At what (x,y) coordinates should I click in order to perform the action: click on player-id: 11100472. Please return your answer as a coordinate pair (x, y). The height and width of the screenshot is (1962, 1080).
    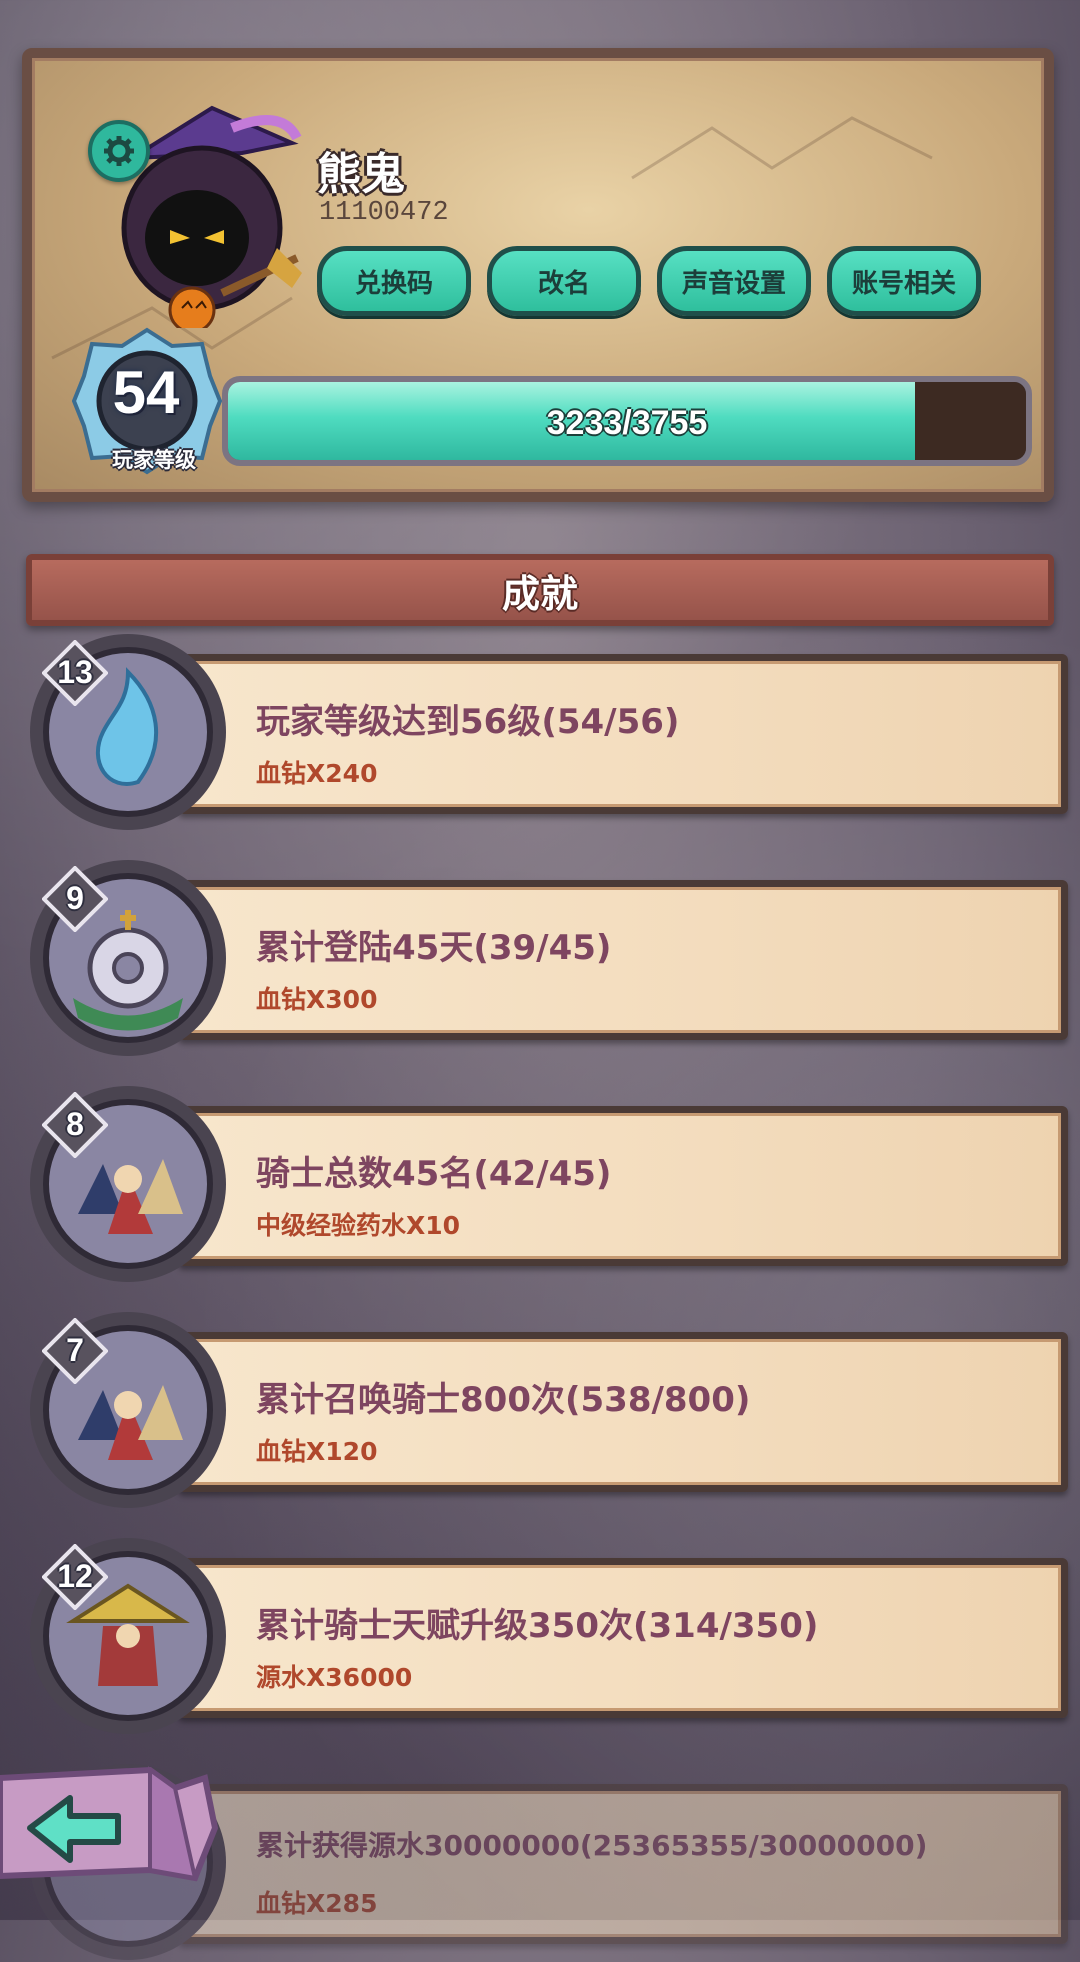
    Looking at the image, I should click on (384, 213).